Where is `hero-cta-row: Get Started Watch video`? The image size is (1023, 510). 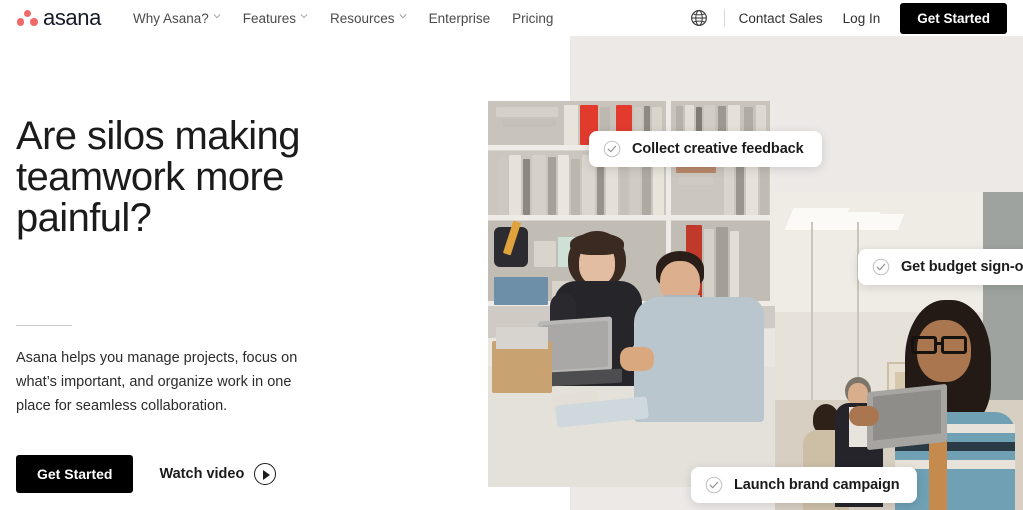 hero-cta-row: Get Started Watch video is located at coordinates (146, 474).